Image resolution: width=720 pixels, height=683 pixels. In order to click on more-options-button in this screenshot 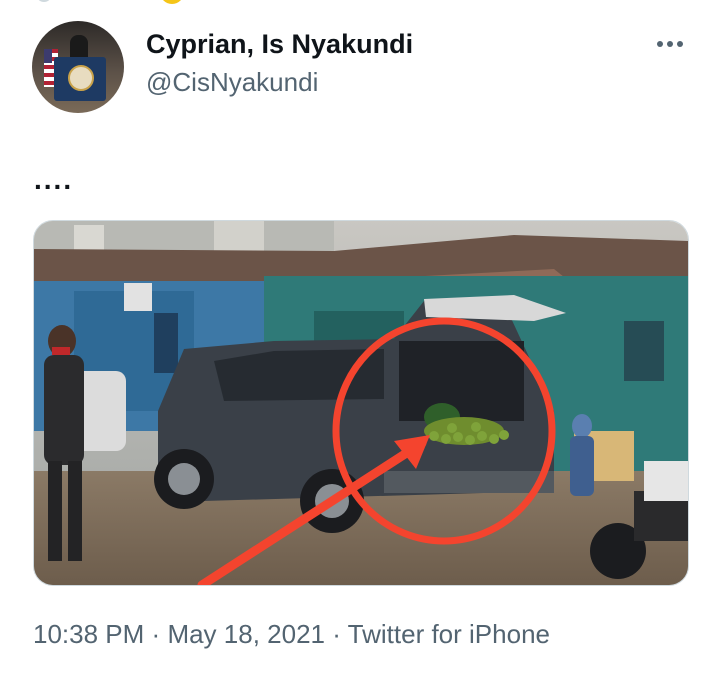, I will do `click(670, 44)`.